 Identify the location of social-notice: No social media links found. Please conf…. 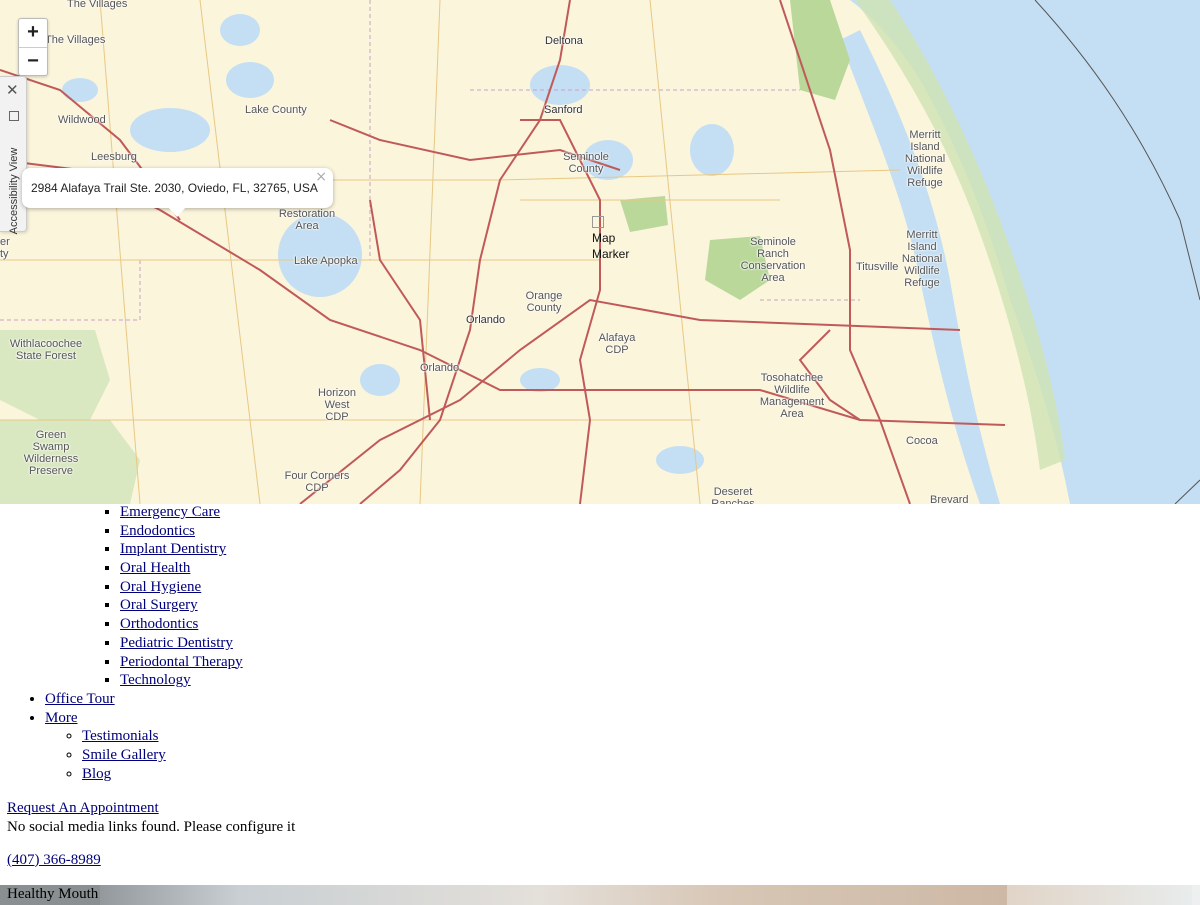
(151, 827).